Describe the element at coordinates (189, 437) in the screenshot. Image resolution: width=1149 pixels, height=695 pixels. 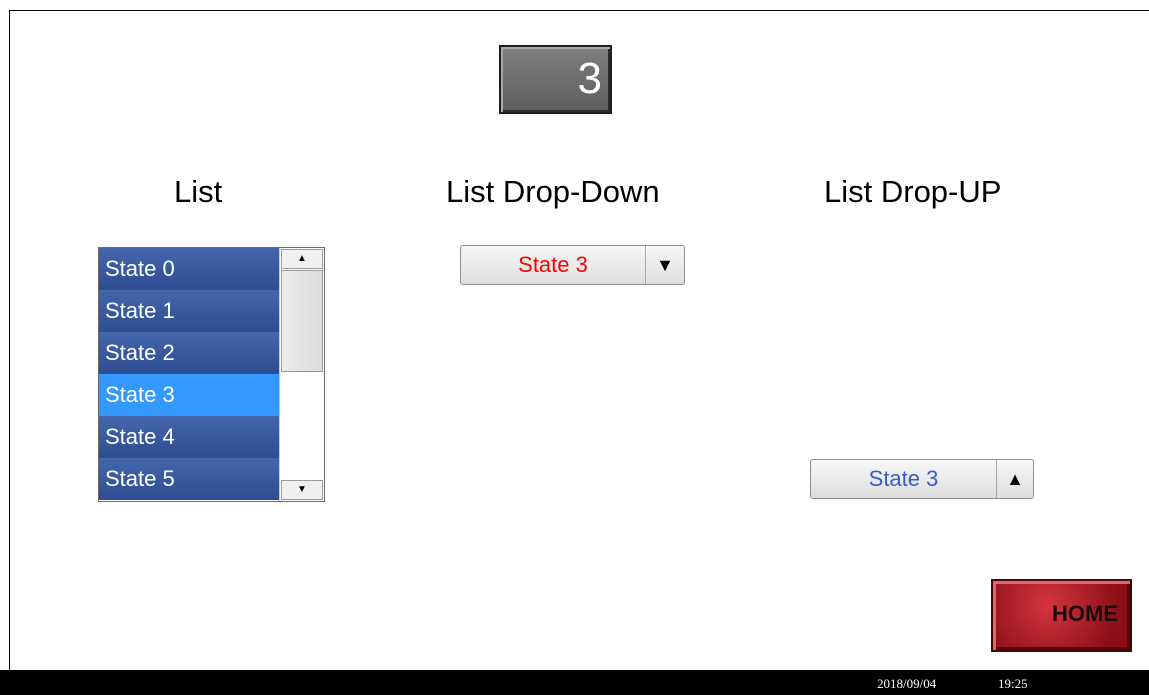
I see `list-item-state-4: State 4` at that location.